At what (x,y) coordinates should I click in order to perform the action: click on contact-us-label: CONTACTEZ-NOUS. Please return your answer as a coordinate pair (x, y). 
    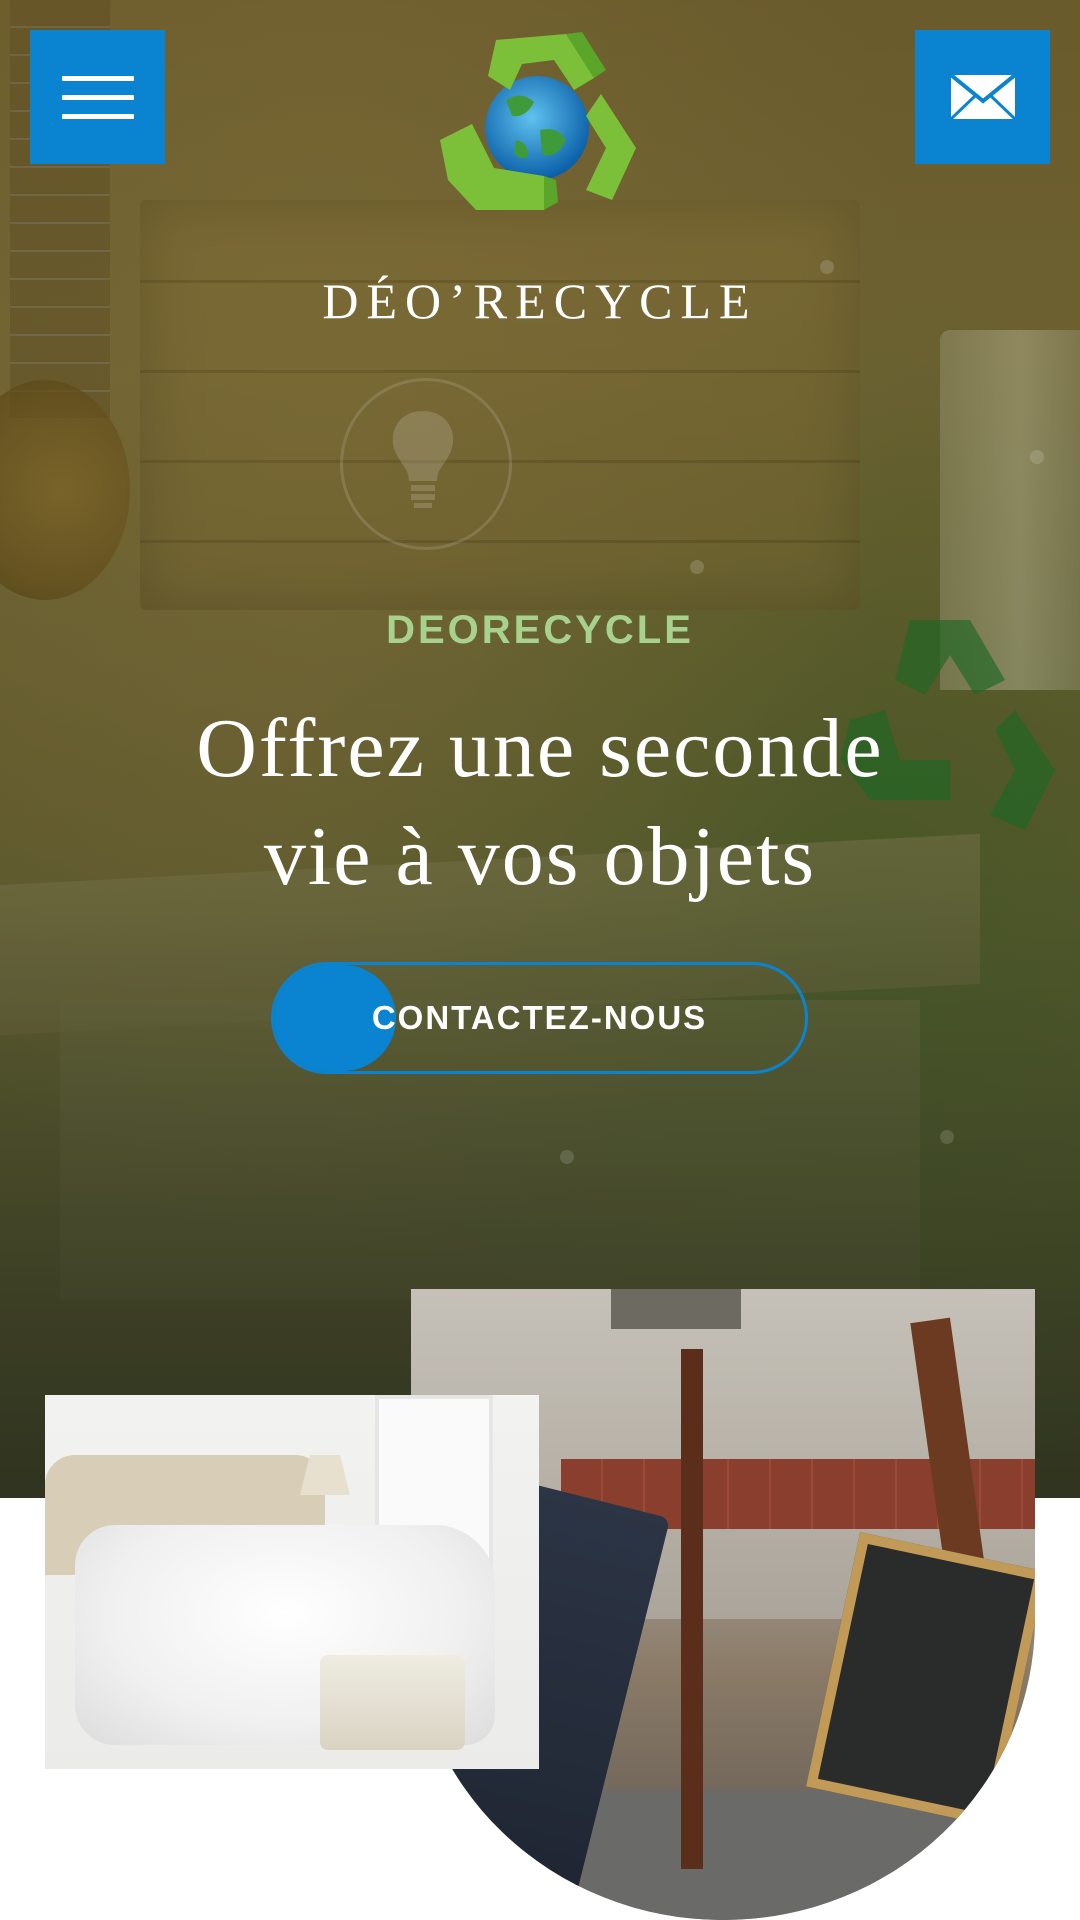
    Looking at the image, I should click on (539, 1017).